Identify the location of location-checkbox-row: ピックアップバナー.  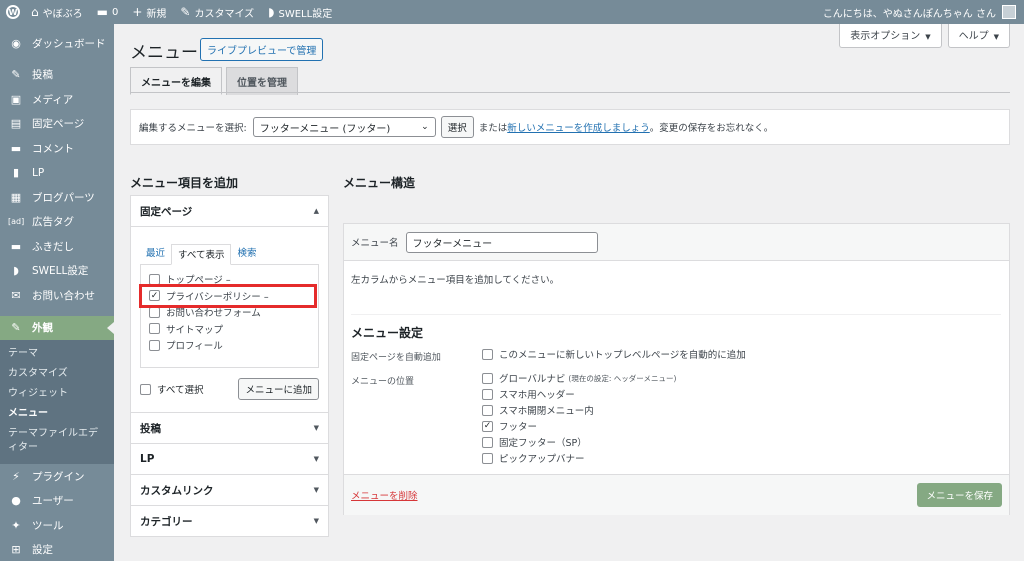
(579, 458).